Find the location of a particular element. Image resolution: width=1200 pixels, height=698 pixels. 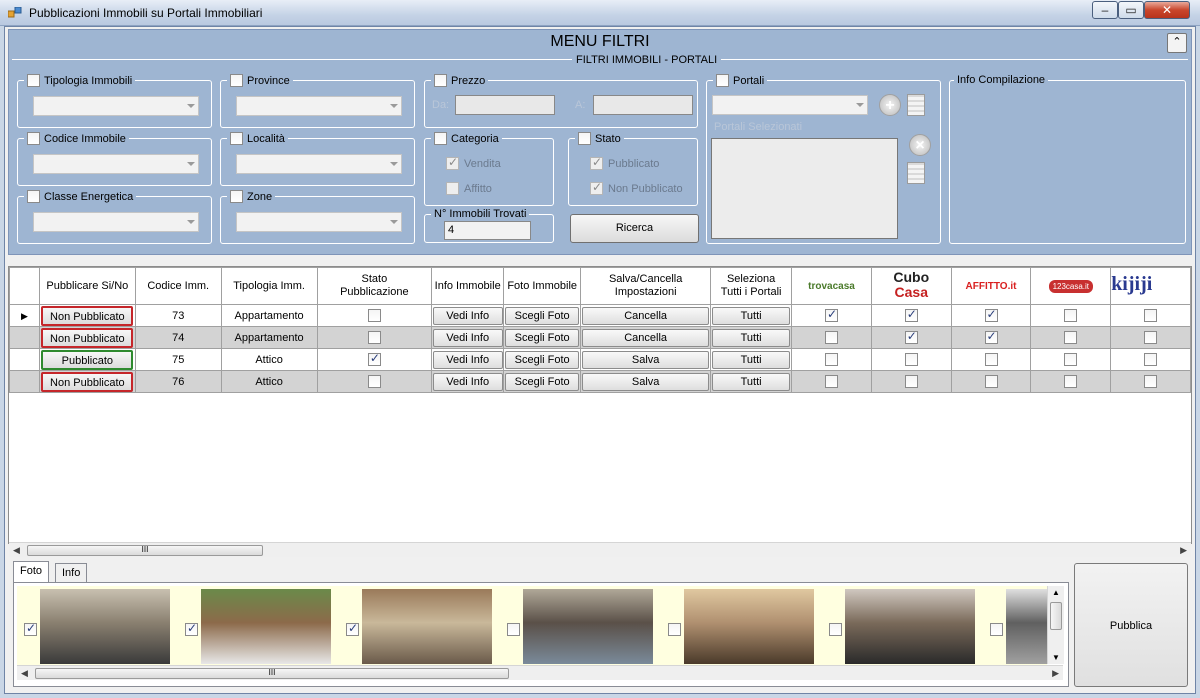

prezzo-da-input is located at coordinates (505, 105).